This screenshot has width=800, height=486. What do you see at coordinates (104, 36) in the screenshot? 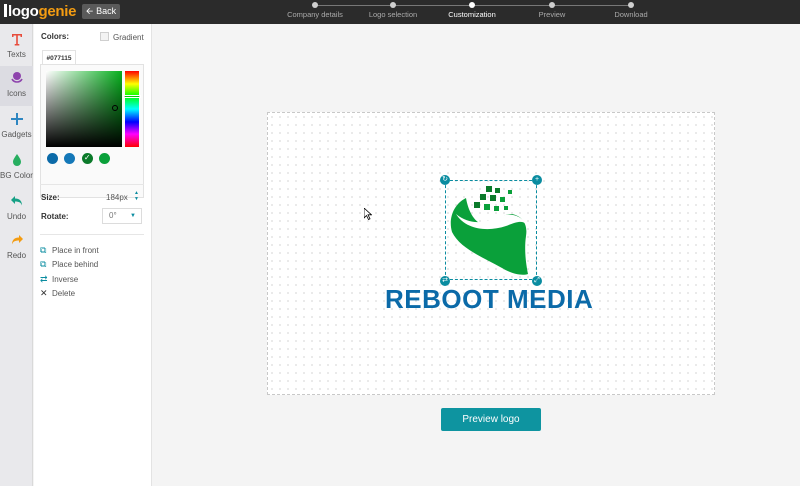
I see `checkbox-icon` at bounding box center [104, 36].